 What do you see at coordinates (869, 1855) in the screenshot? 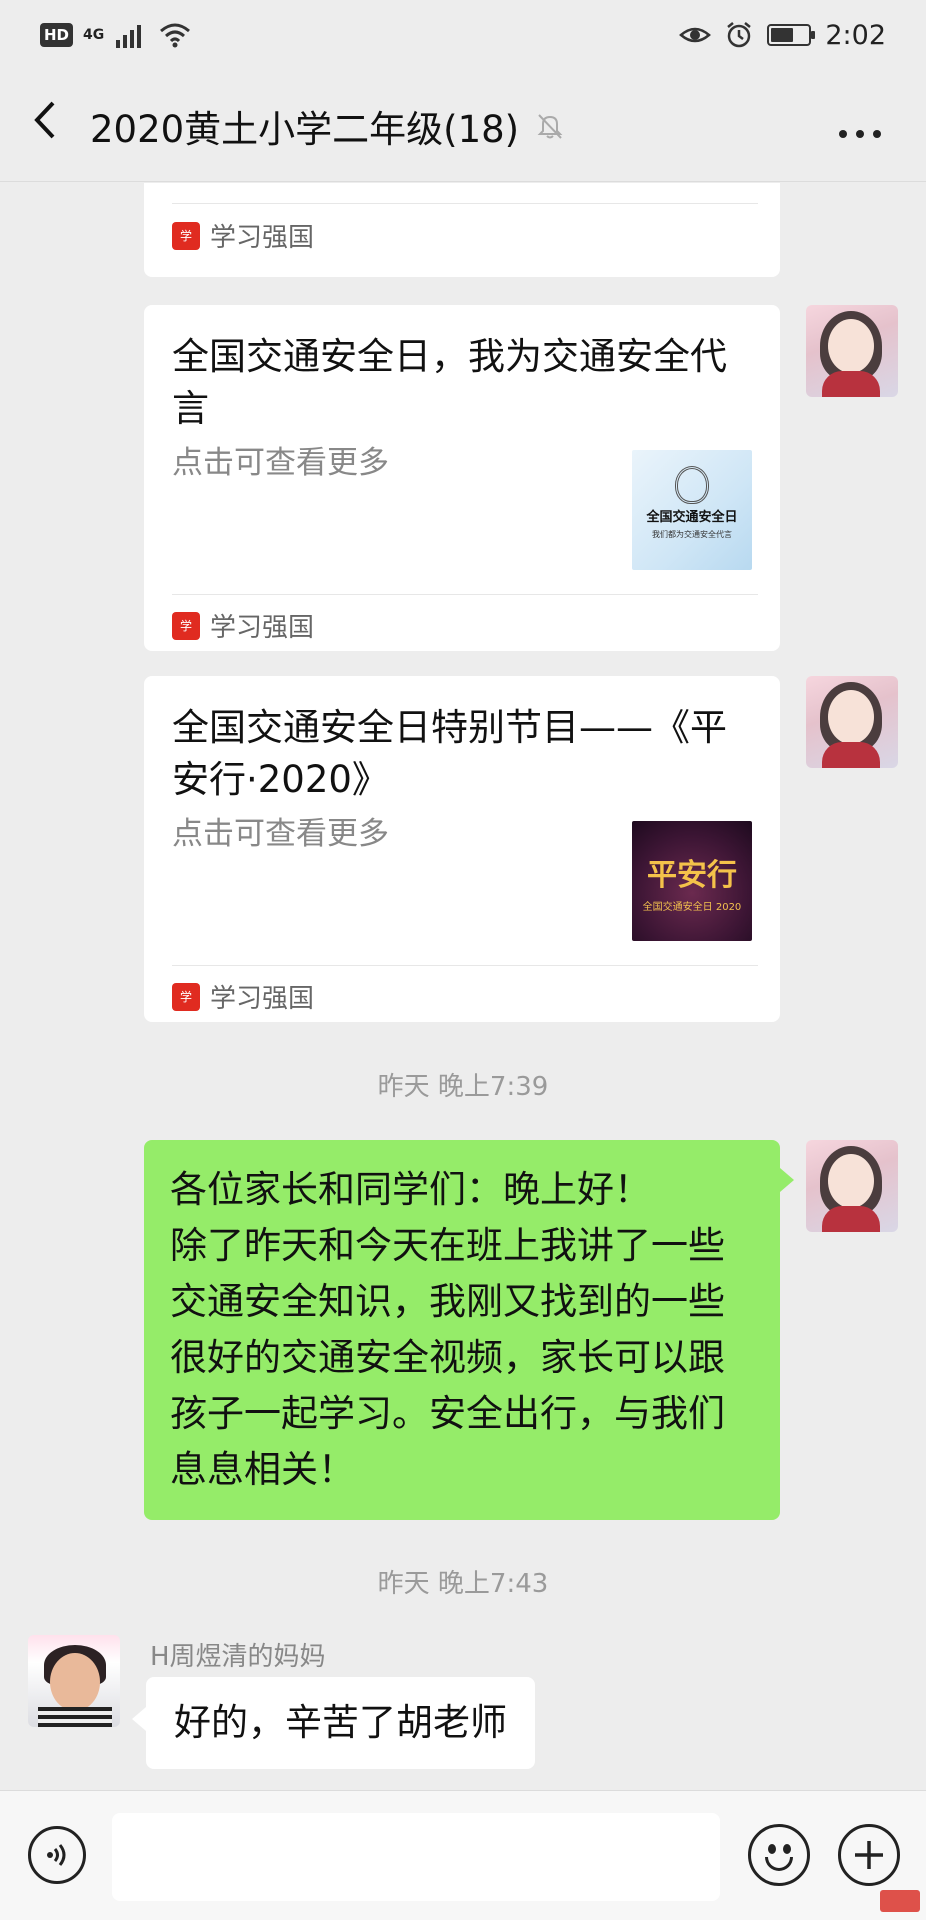
I see `plus-icon` at bounding box center [869, 1855].